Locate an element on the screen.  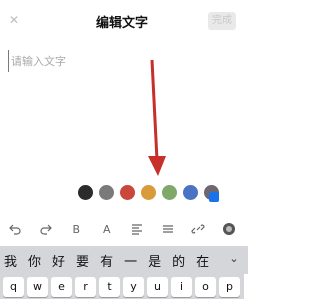
keyboard: 我 你 好 要 有 一 是 的 在 ⌄ q w e r t y u i o p is located at coordinates (124, 272).